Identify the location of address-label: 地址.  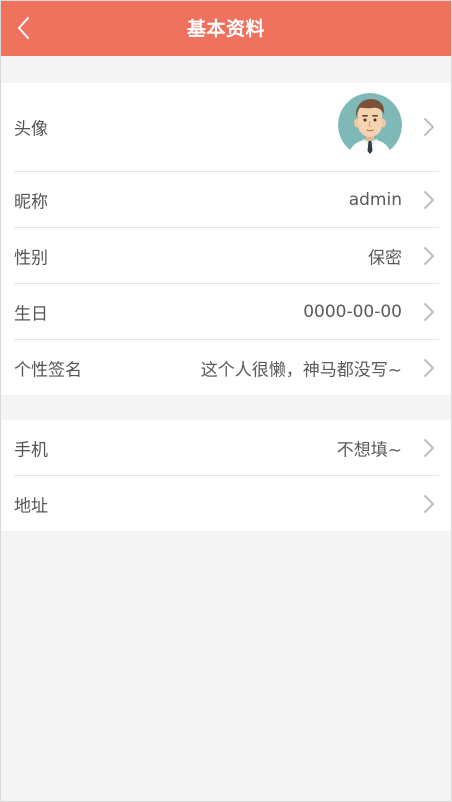
(31, 506).